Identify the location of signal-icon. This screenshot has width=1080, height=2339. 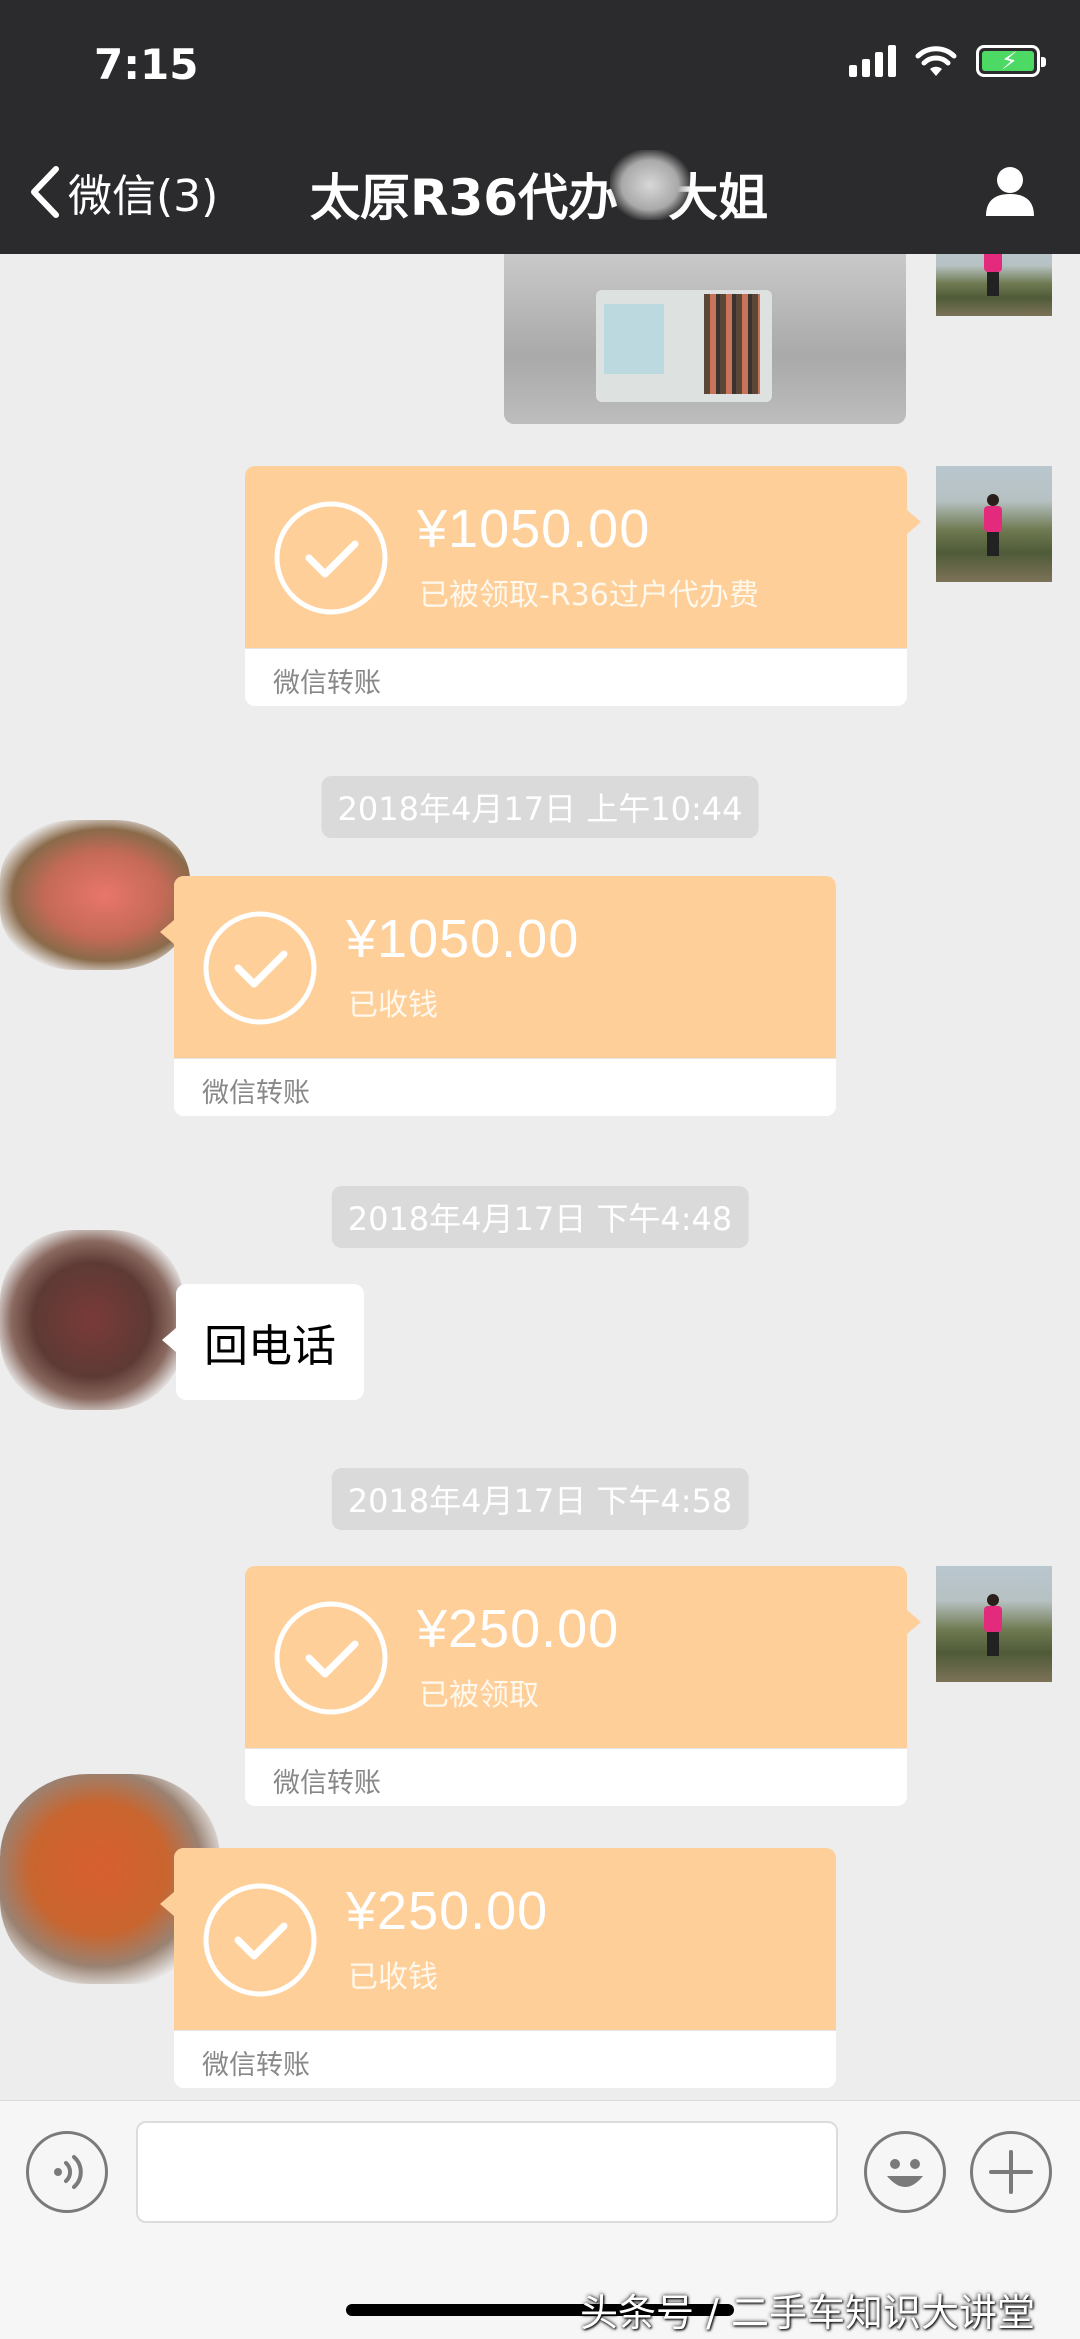
(872, 61).